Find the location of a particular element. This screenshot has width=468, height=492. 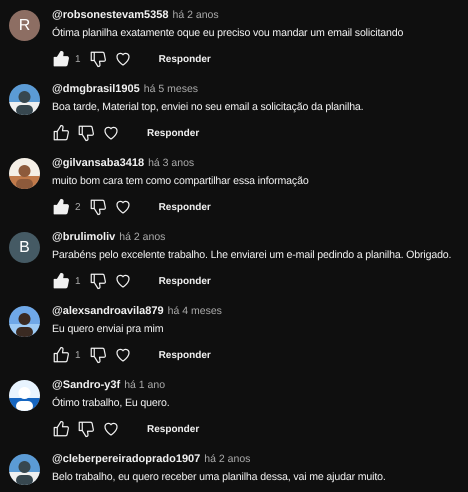

comment-text: Belo trabalho, eu quero receber uma planilha dessa, vai me ajudar muito. is located at coordinates (219, 477).